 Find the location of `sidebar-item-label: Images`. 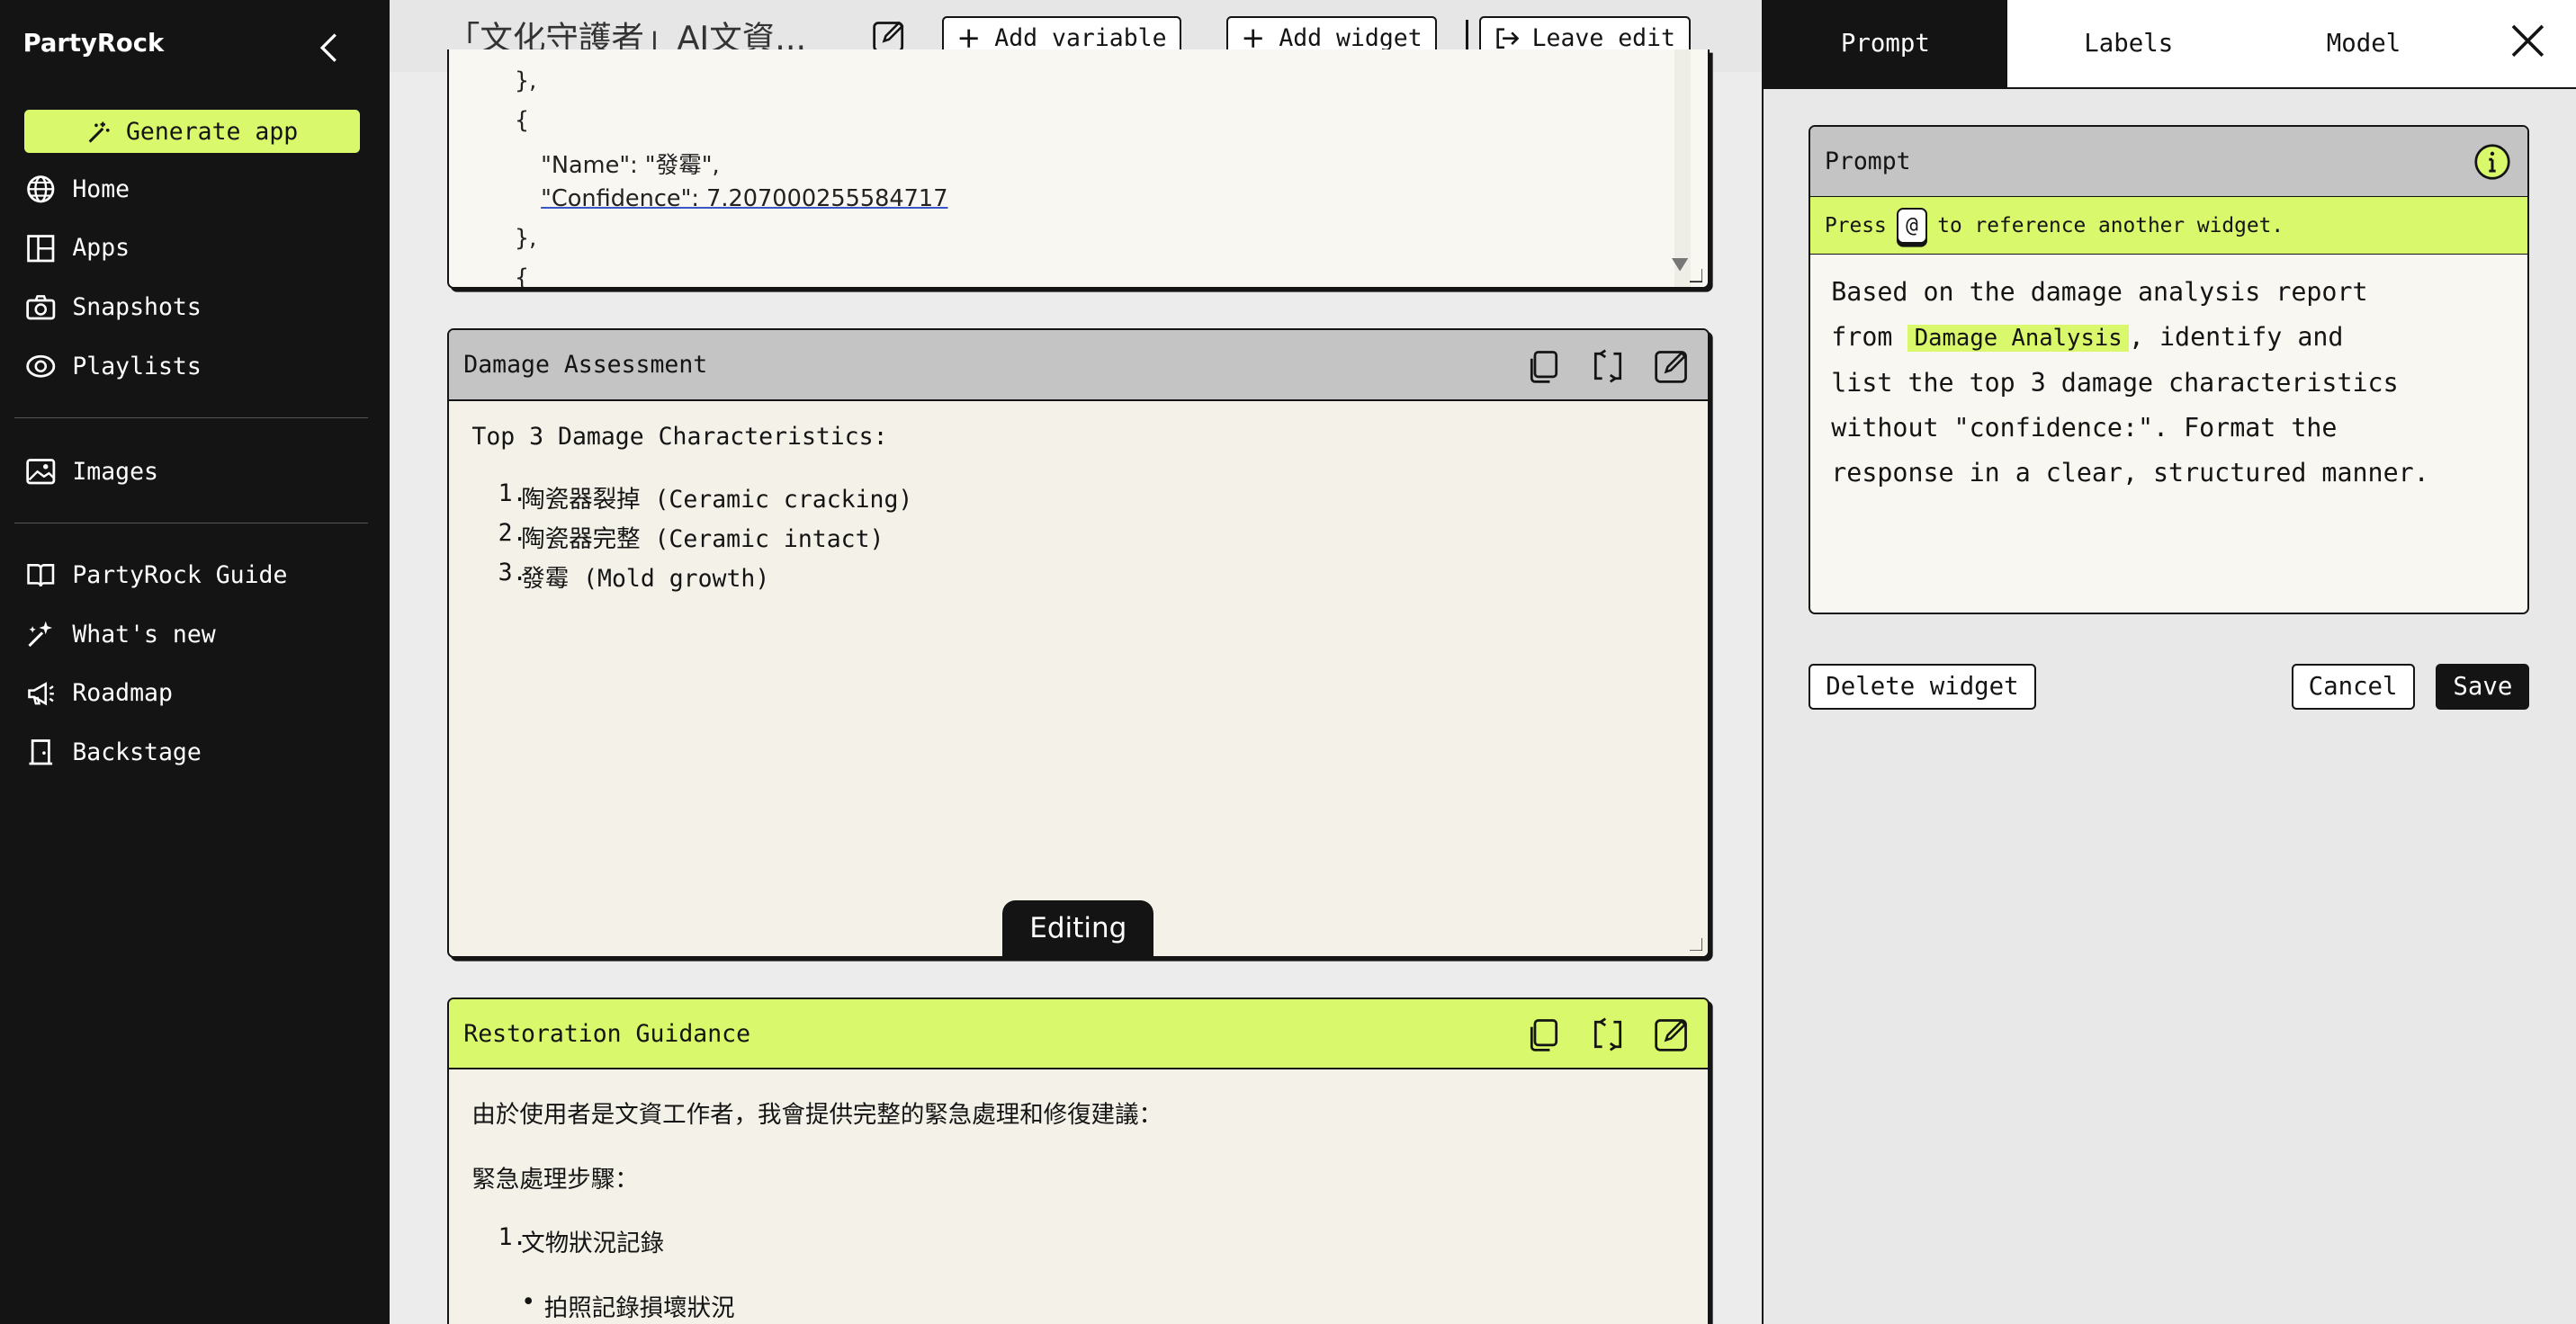

sidebar-item-label: Images is located at coordinates (115, 472).